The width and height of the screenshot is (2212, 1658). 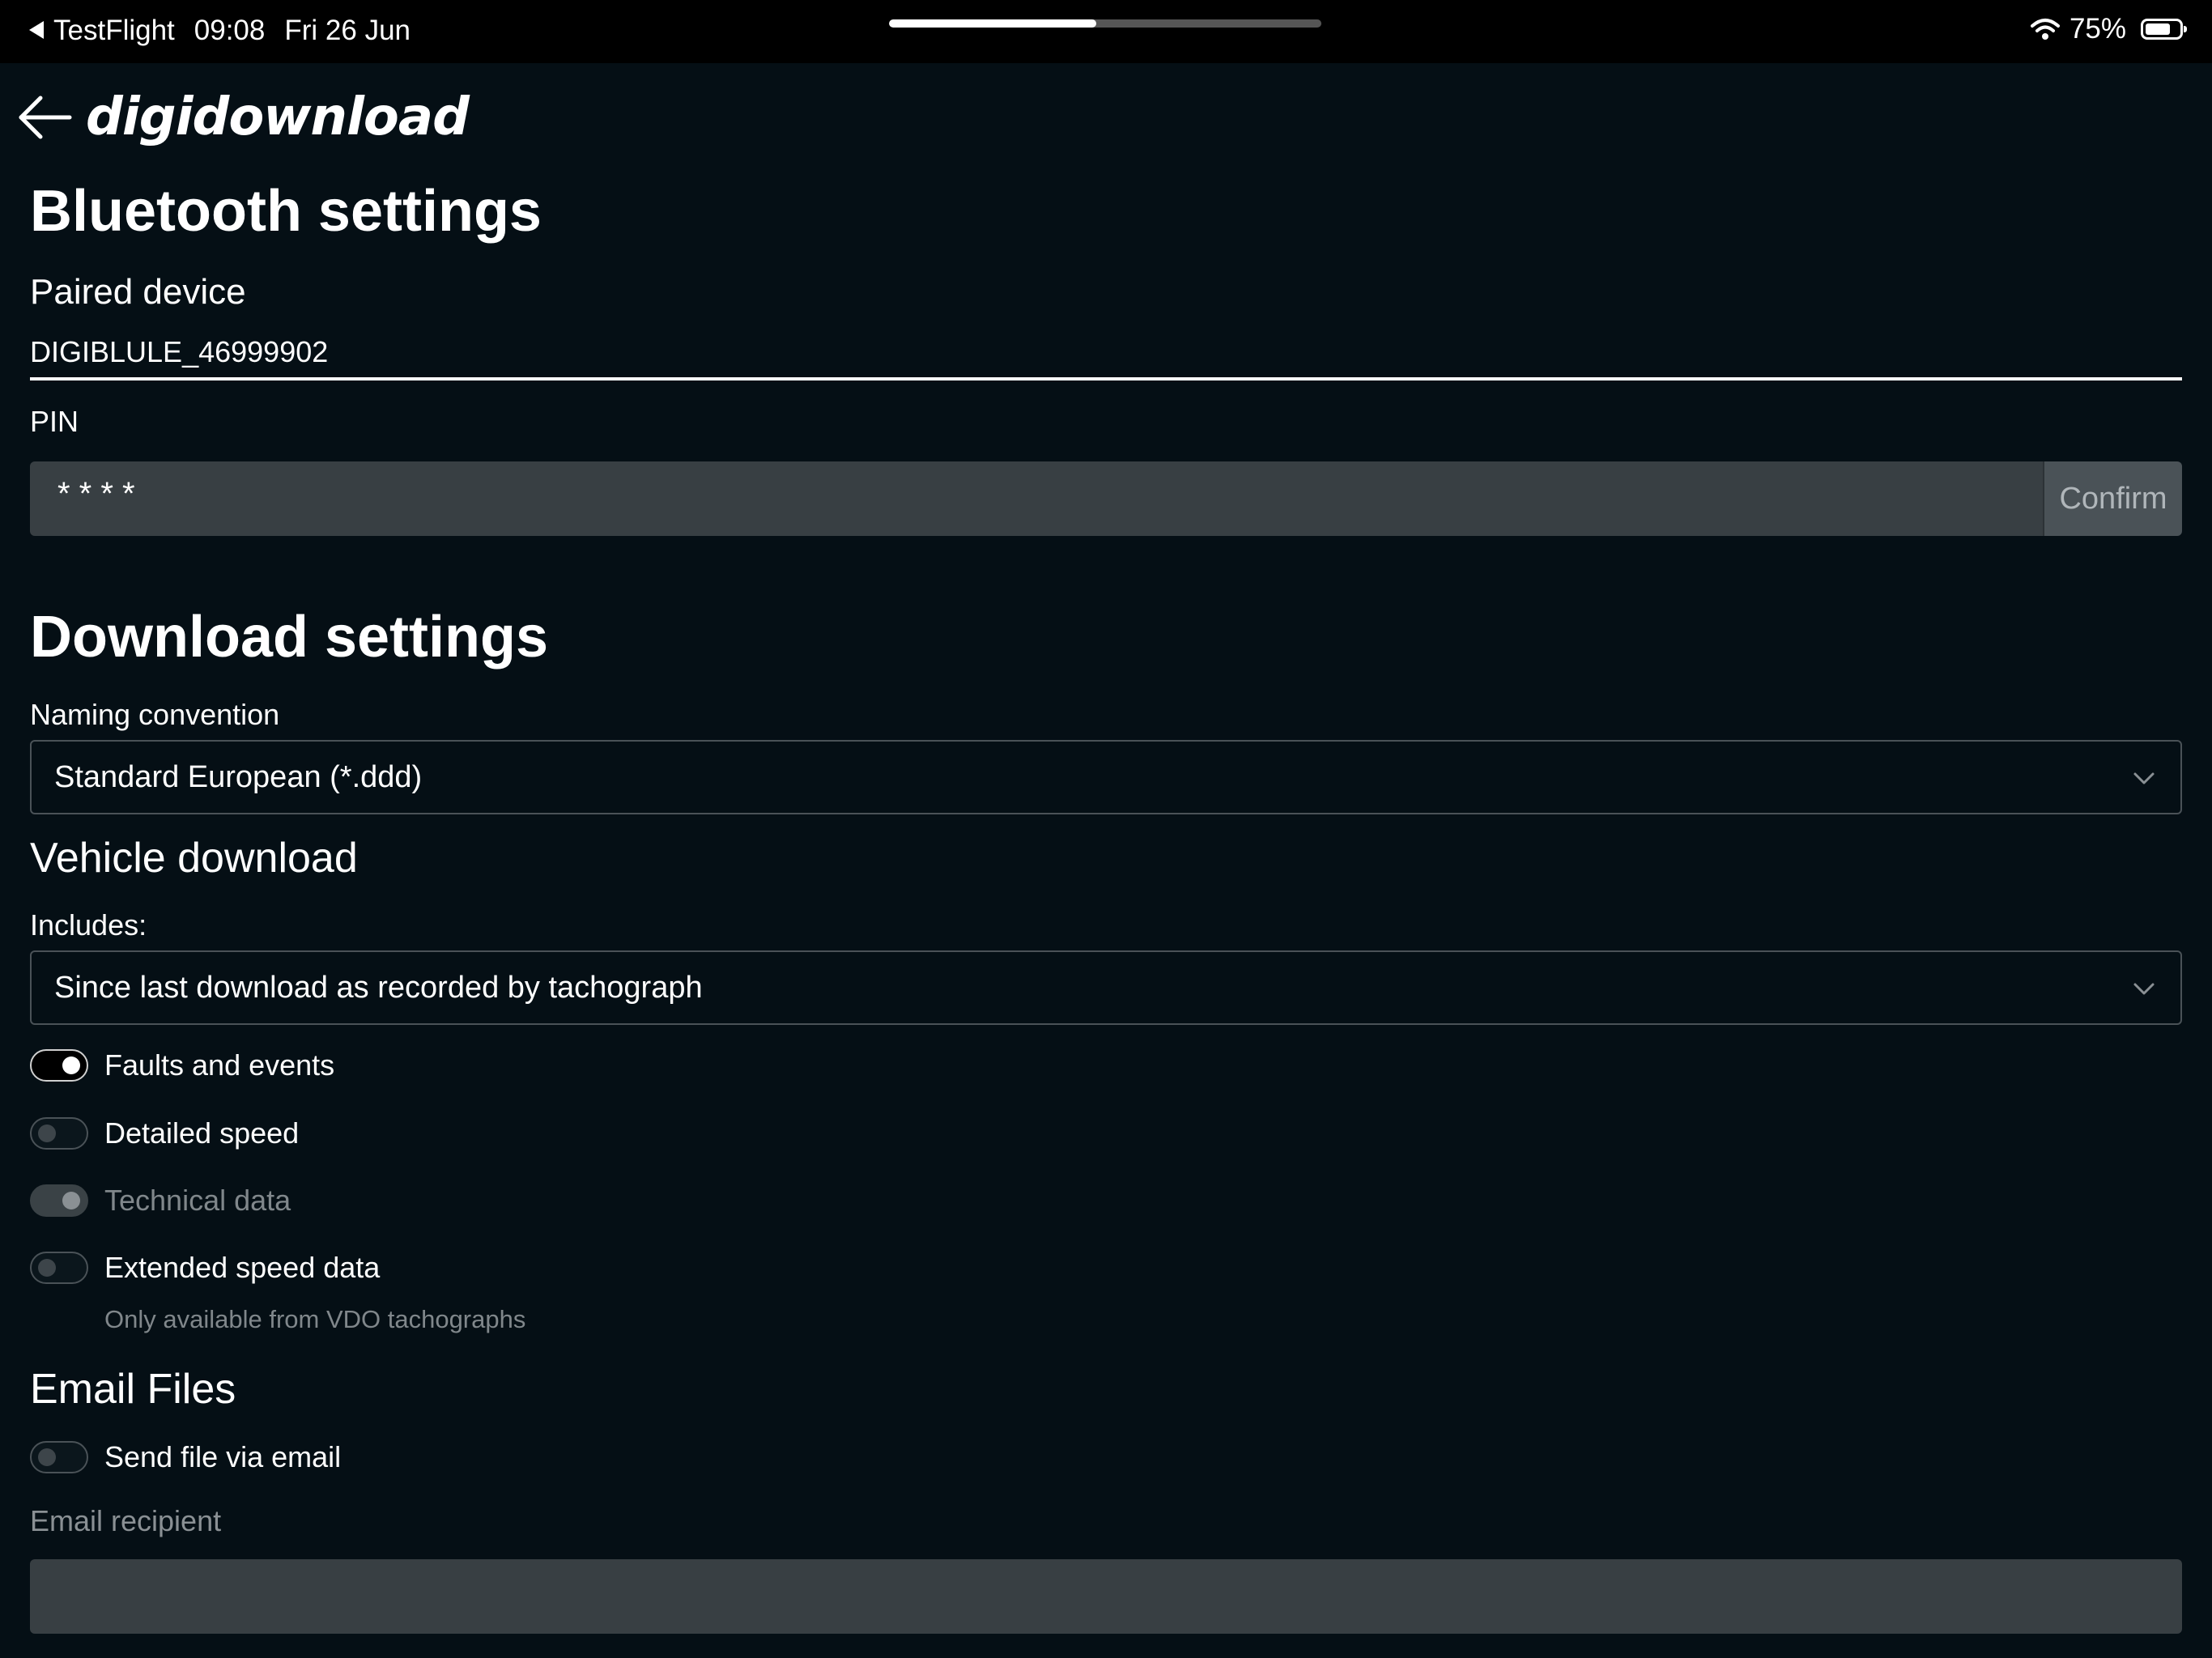 I want to click on status-bar-left: TestFlight 09:08 Fri 26 Jun, so click(x=219, y=31).